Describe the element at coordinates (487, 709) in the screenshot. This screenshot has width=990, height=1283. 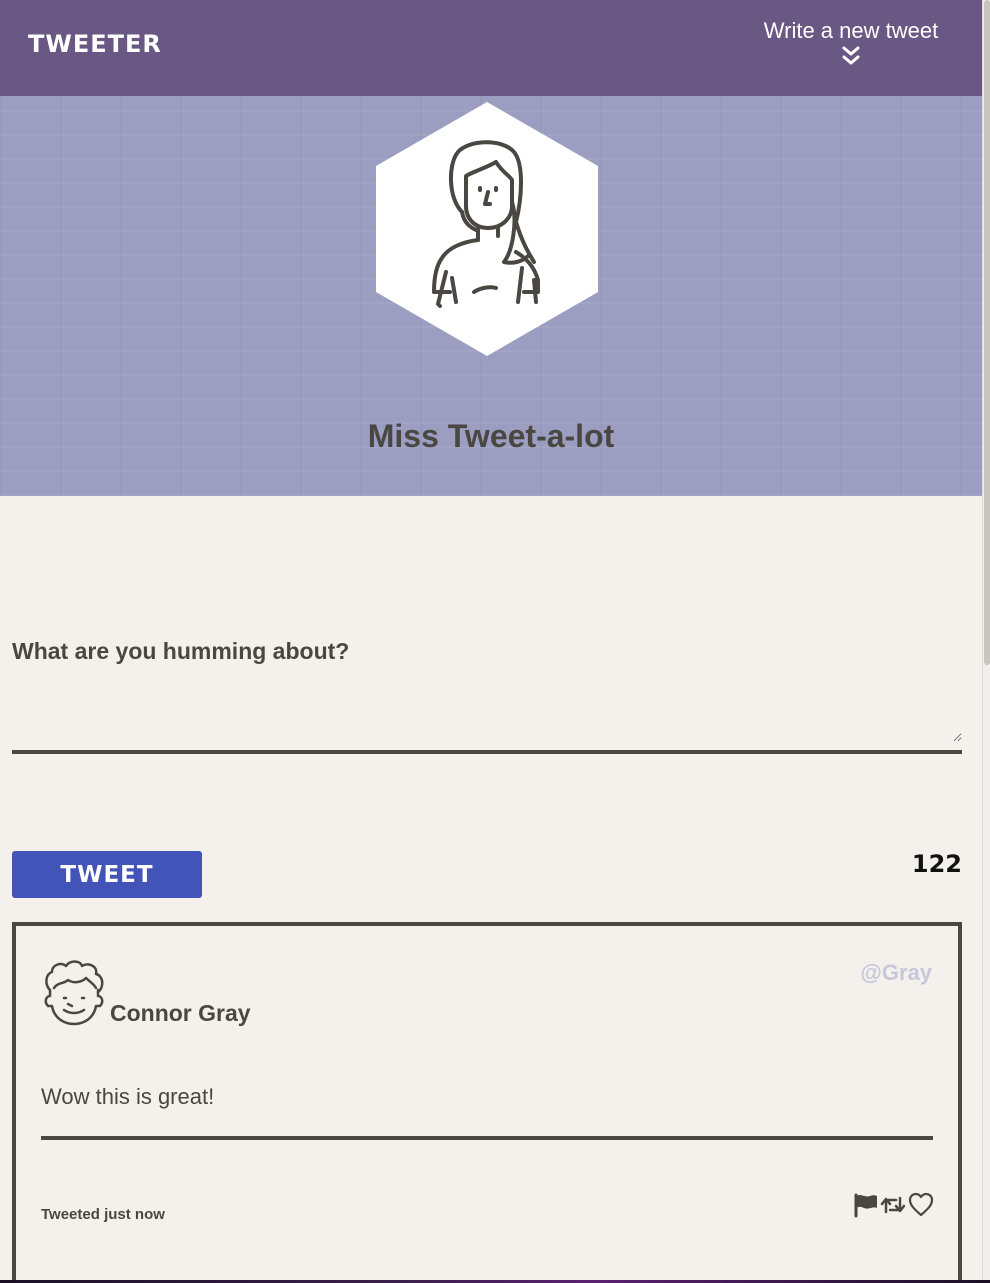
I see `tweet-text-input` at that location.